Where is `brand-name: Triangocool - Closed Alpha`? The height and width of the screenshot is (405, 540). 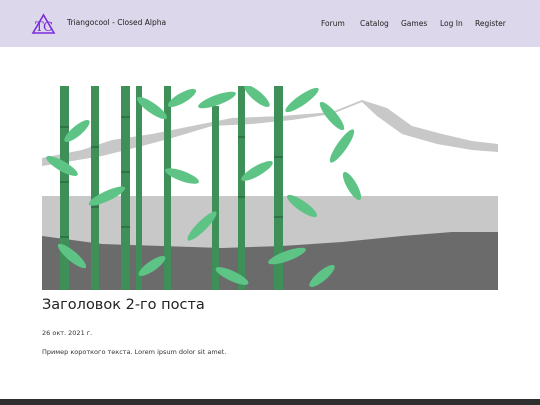 brand-name: Triangocool - Closed Alpha is located at coordinates (116, 22).